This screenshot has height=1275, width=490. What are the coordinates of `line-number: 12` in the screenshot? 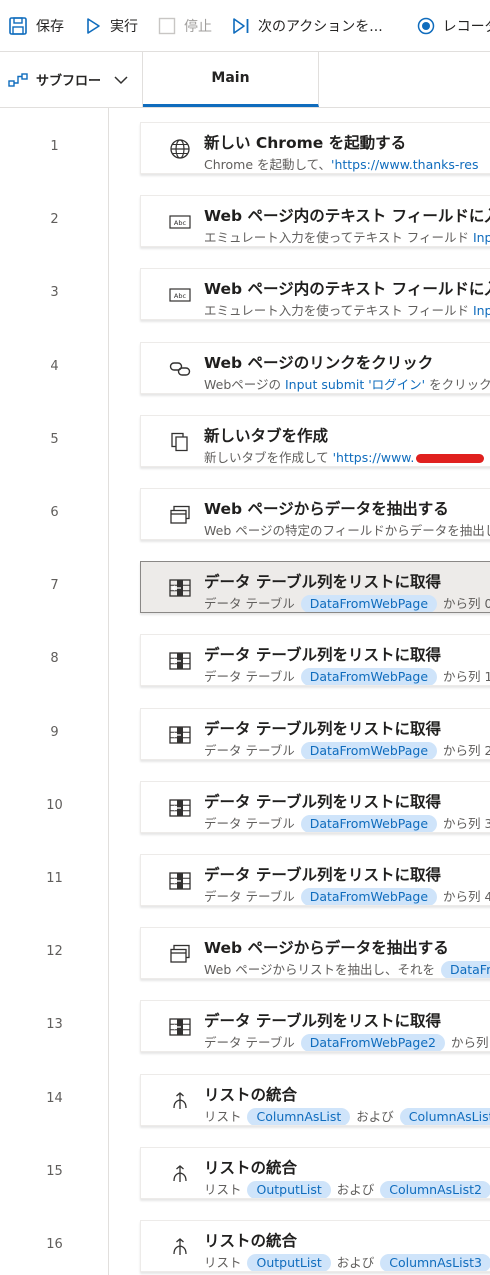 It's located at (54, 951).